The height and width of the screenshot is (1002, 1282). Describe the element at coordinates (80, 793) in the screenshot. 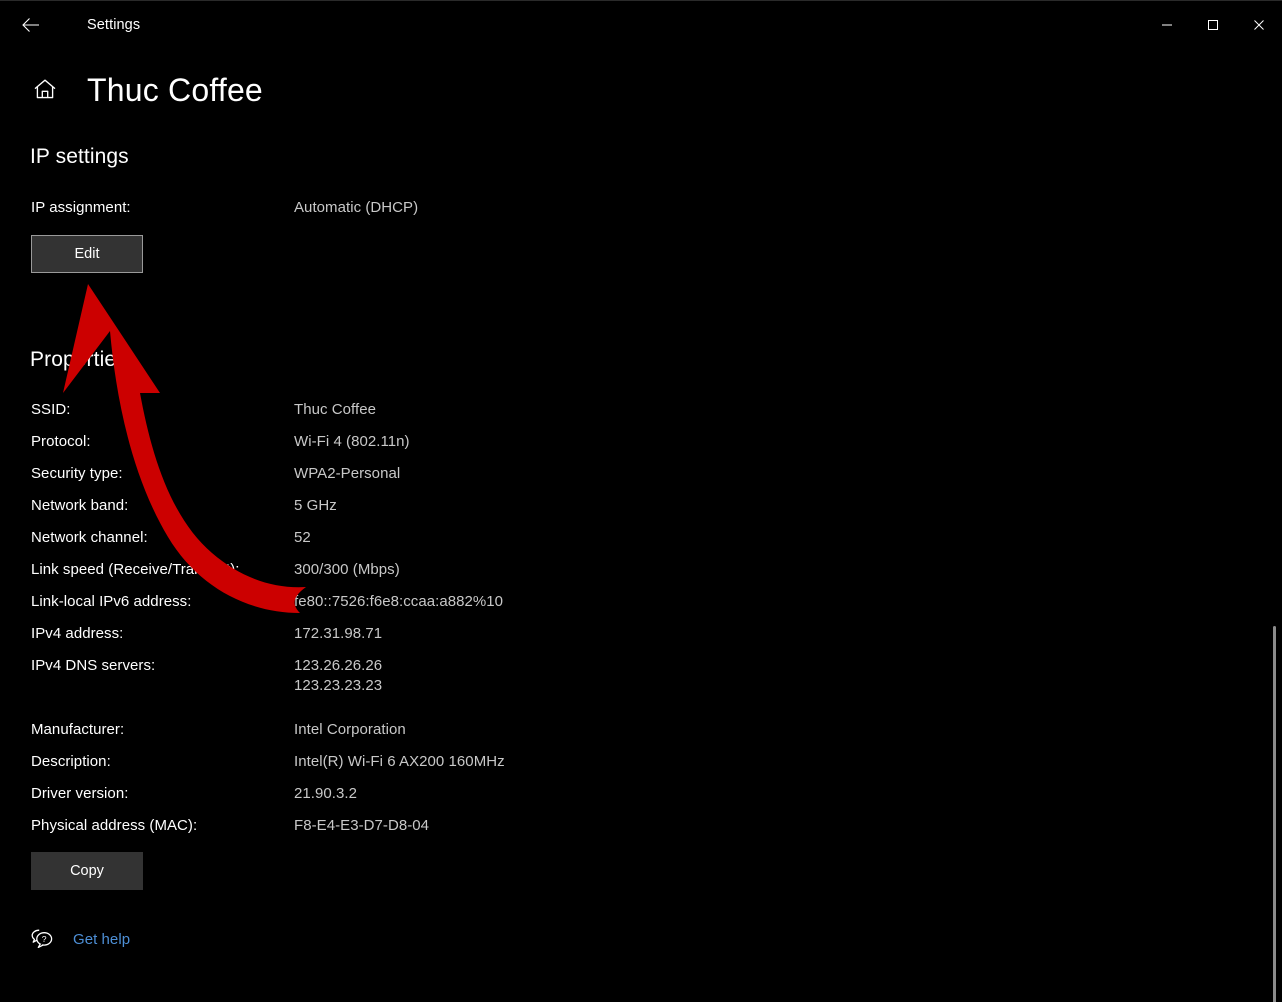

I see `row-label: Driver version:` at that location.